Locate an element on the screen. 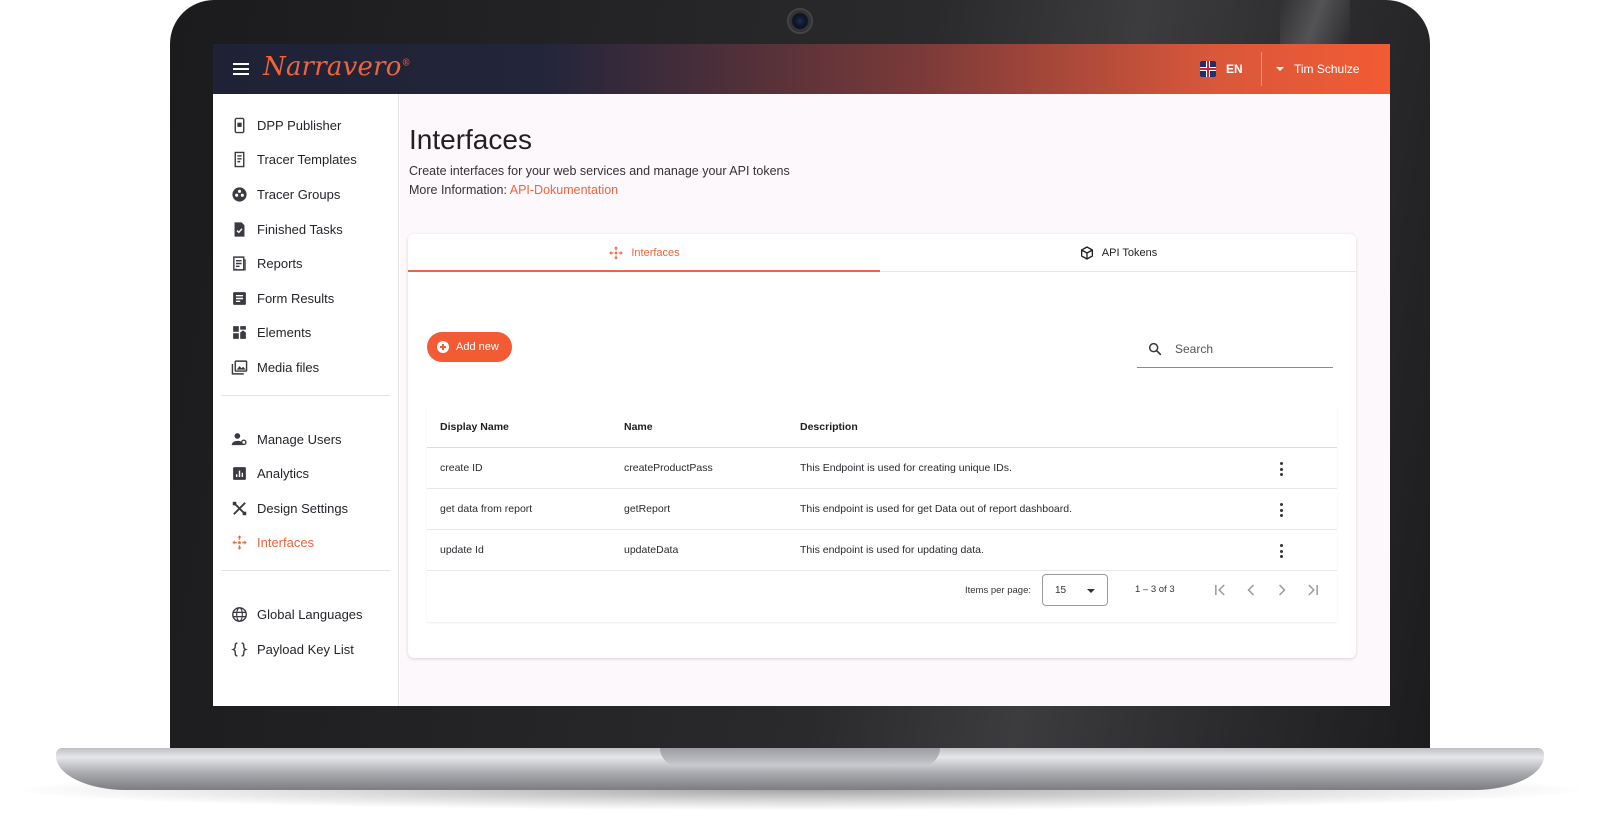 The width and height of the screenshot is (1600, 820). user-menu: Tim Schulze is located at coordinates (1318, 69).